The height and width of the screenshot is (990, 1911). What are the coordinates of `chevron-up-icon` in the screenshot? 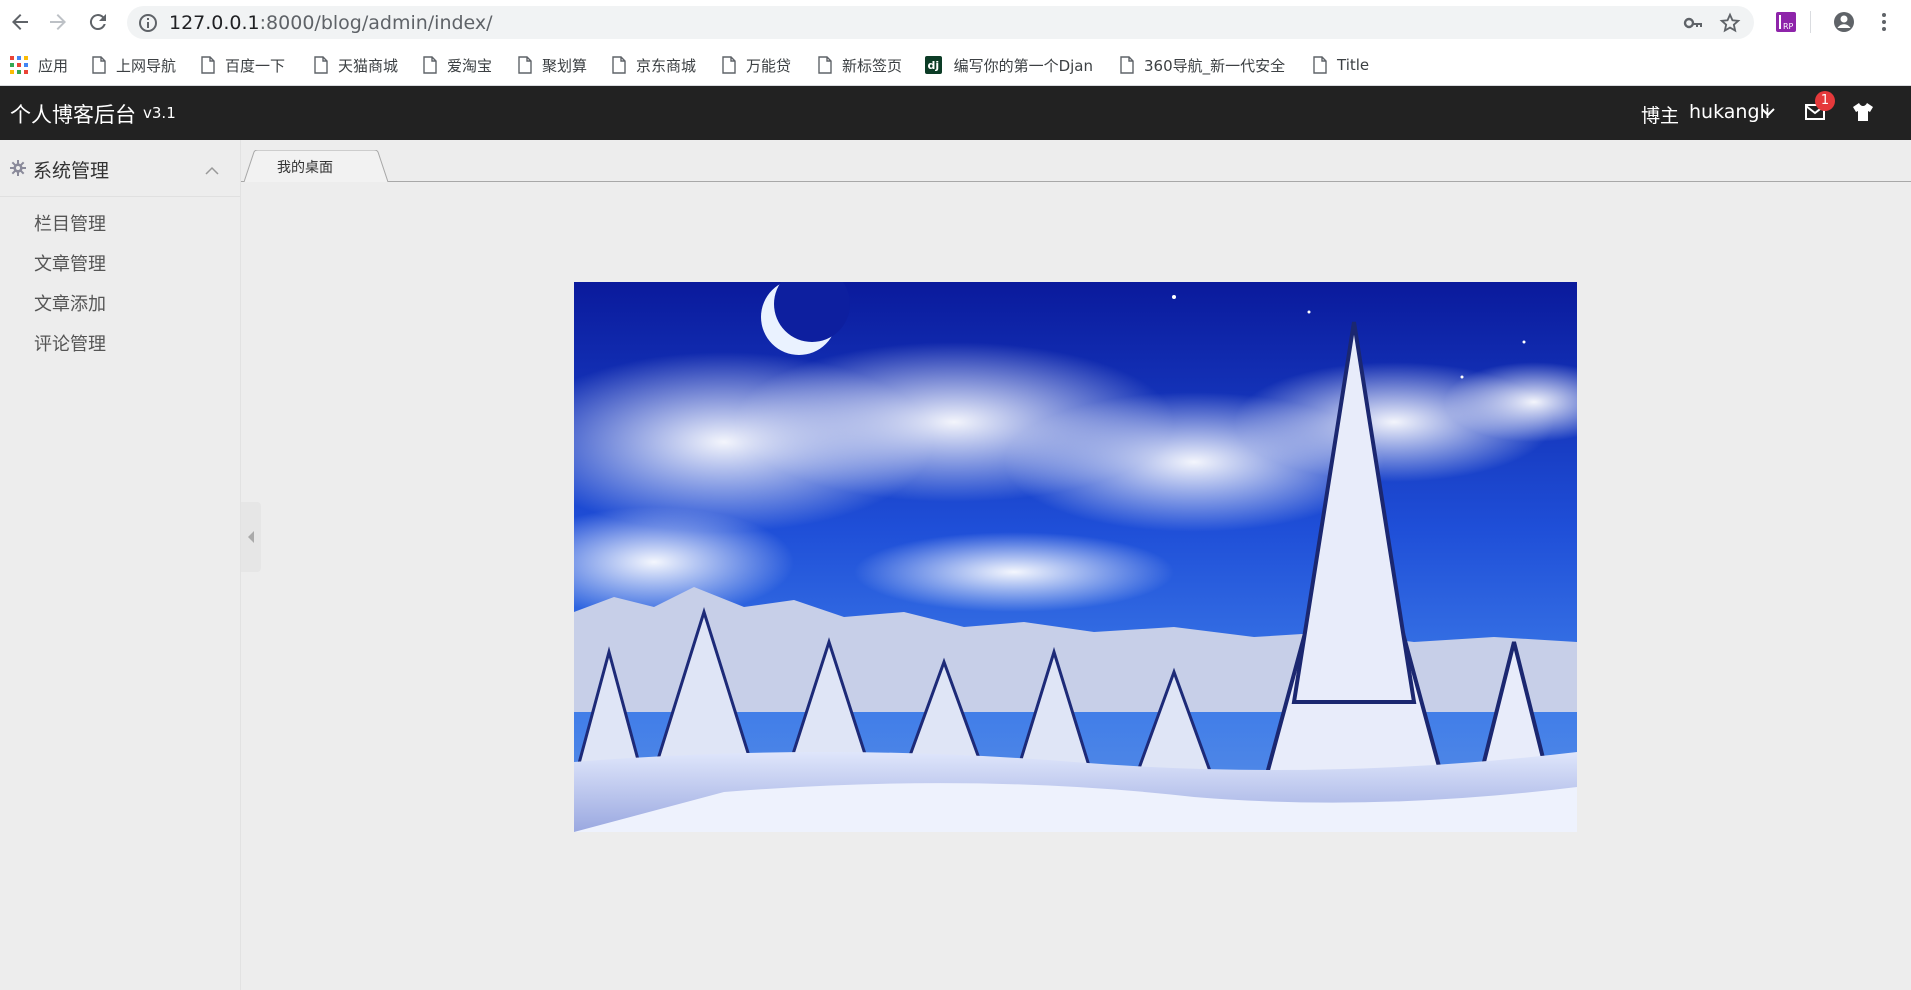 It's located at (212, 170).